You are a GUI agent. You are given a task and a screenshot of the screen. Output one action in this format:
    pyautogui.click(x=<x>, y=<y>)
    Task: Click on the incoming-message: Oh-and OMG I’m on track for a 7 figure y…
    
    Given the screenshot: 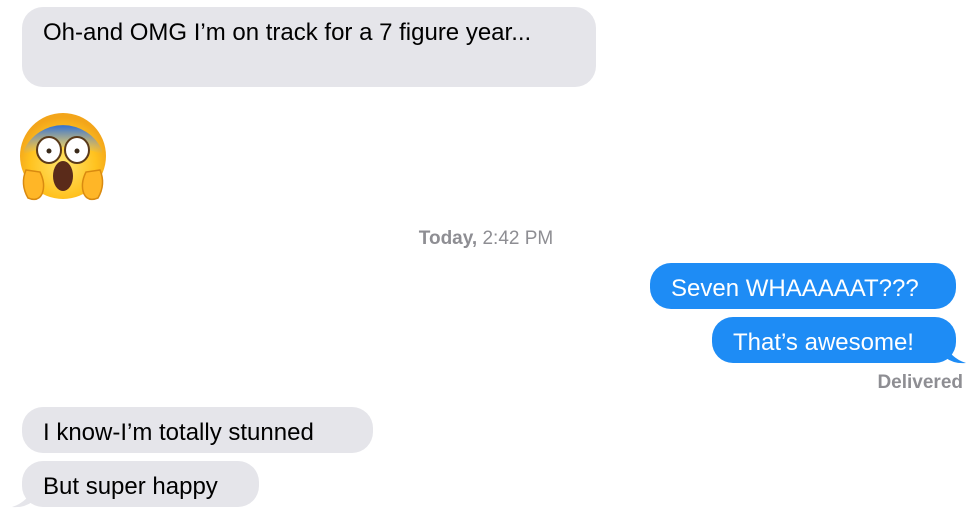 What is the action you would take?
    pyautogui.click(x=309, y=47)
    